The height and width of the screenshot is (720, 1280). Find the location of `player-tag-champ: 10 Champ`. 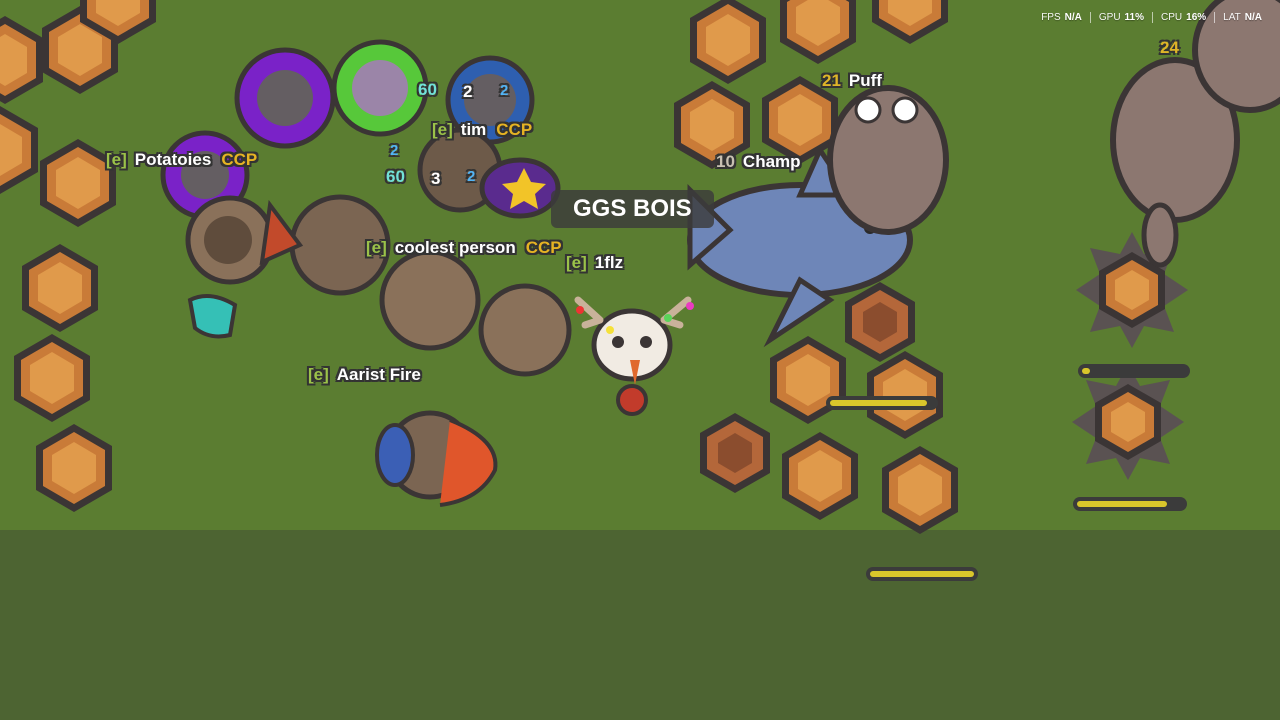

player-tag-champ: 10 Champ is located at coordinates (758, 161).